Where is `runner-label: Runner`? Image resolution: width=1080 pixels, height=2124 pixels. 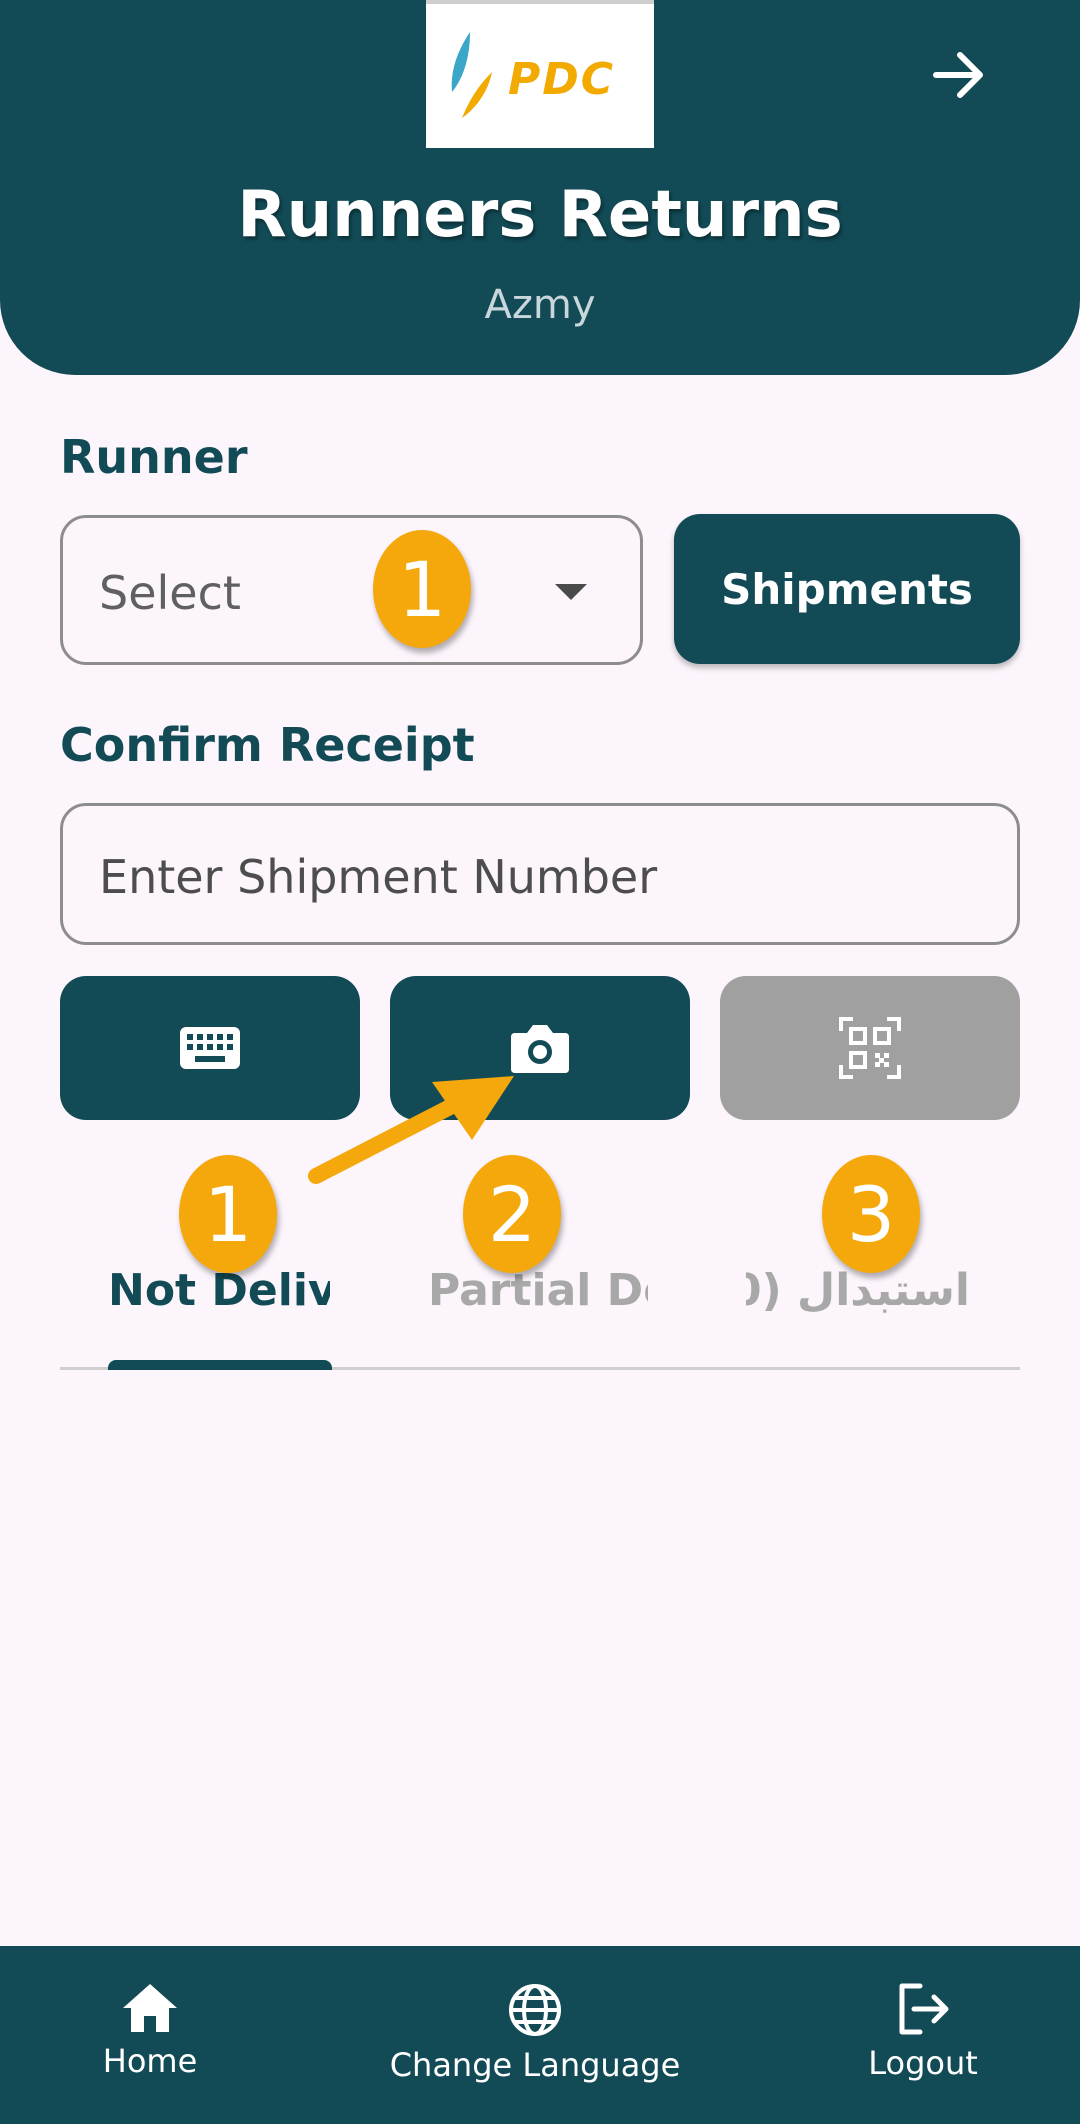 runner-label: Runner is located at coordinates (154, 457).